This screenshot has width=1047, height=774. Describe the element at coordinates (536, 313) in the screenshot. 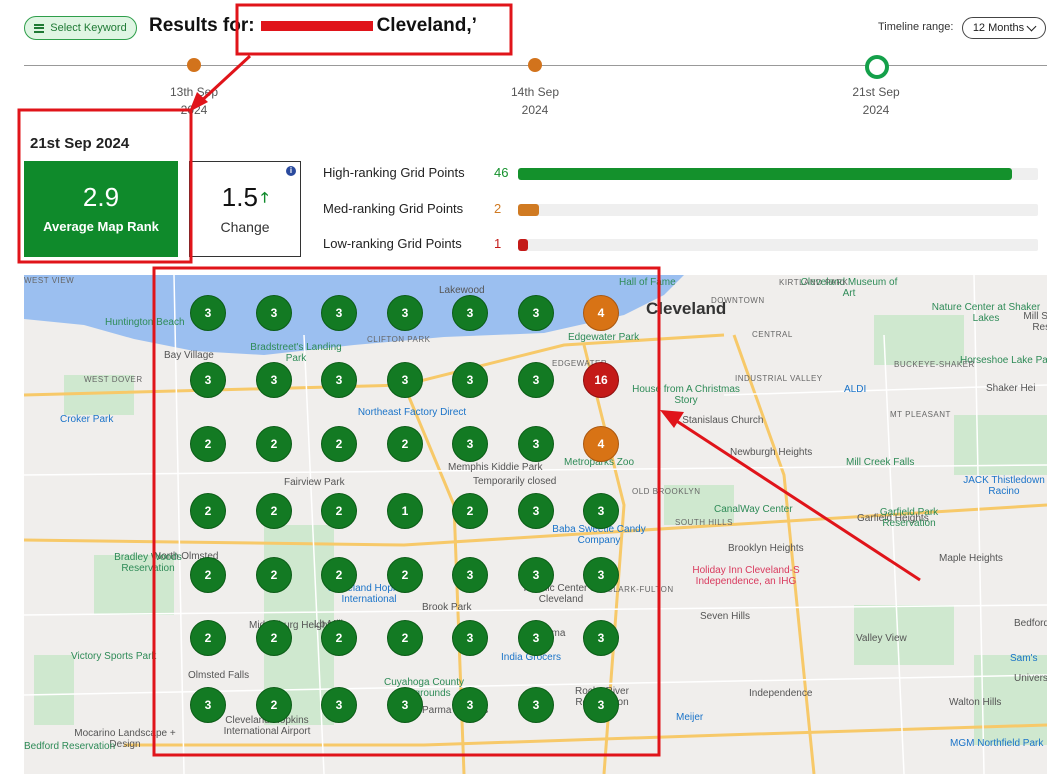

I see `rank-pin-r1-c6: 3` at that location.